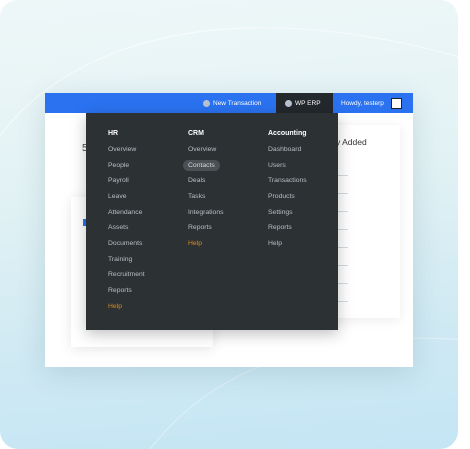  Describe the element at coordinates (206, 212) in the screenshot. I see `menu-item-crm-integrations: Integrations` at that location.